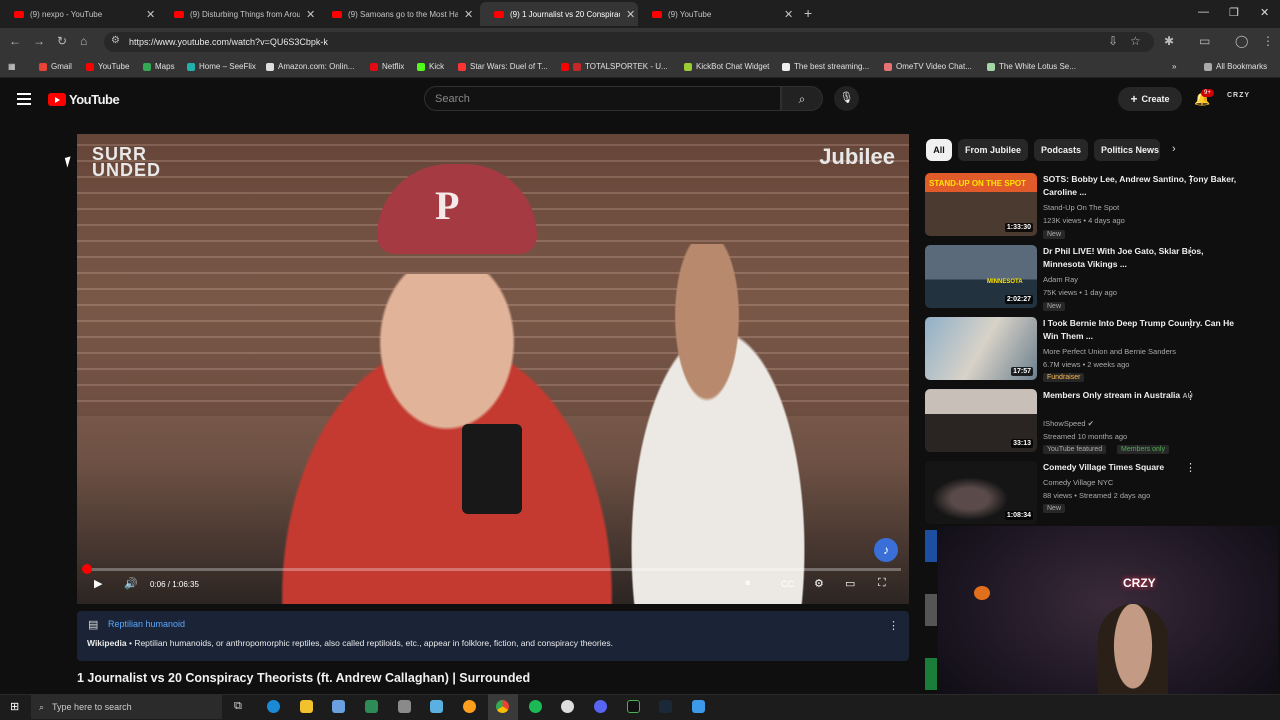  What do you see at coordinates (993, 150) in the screenshot?
I see `chip-from-jubilee: From Jubilee` at bounding box center [993, 150].